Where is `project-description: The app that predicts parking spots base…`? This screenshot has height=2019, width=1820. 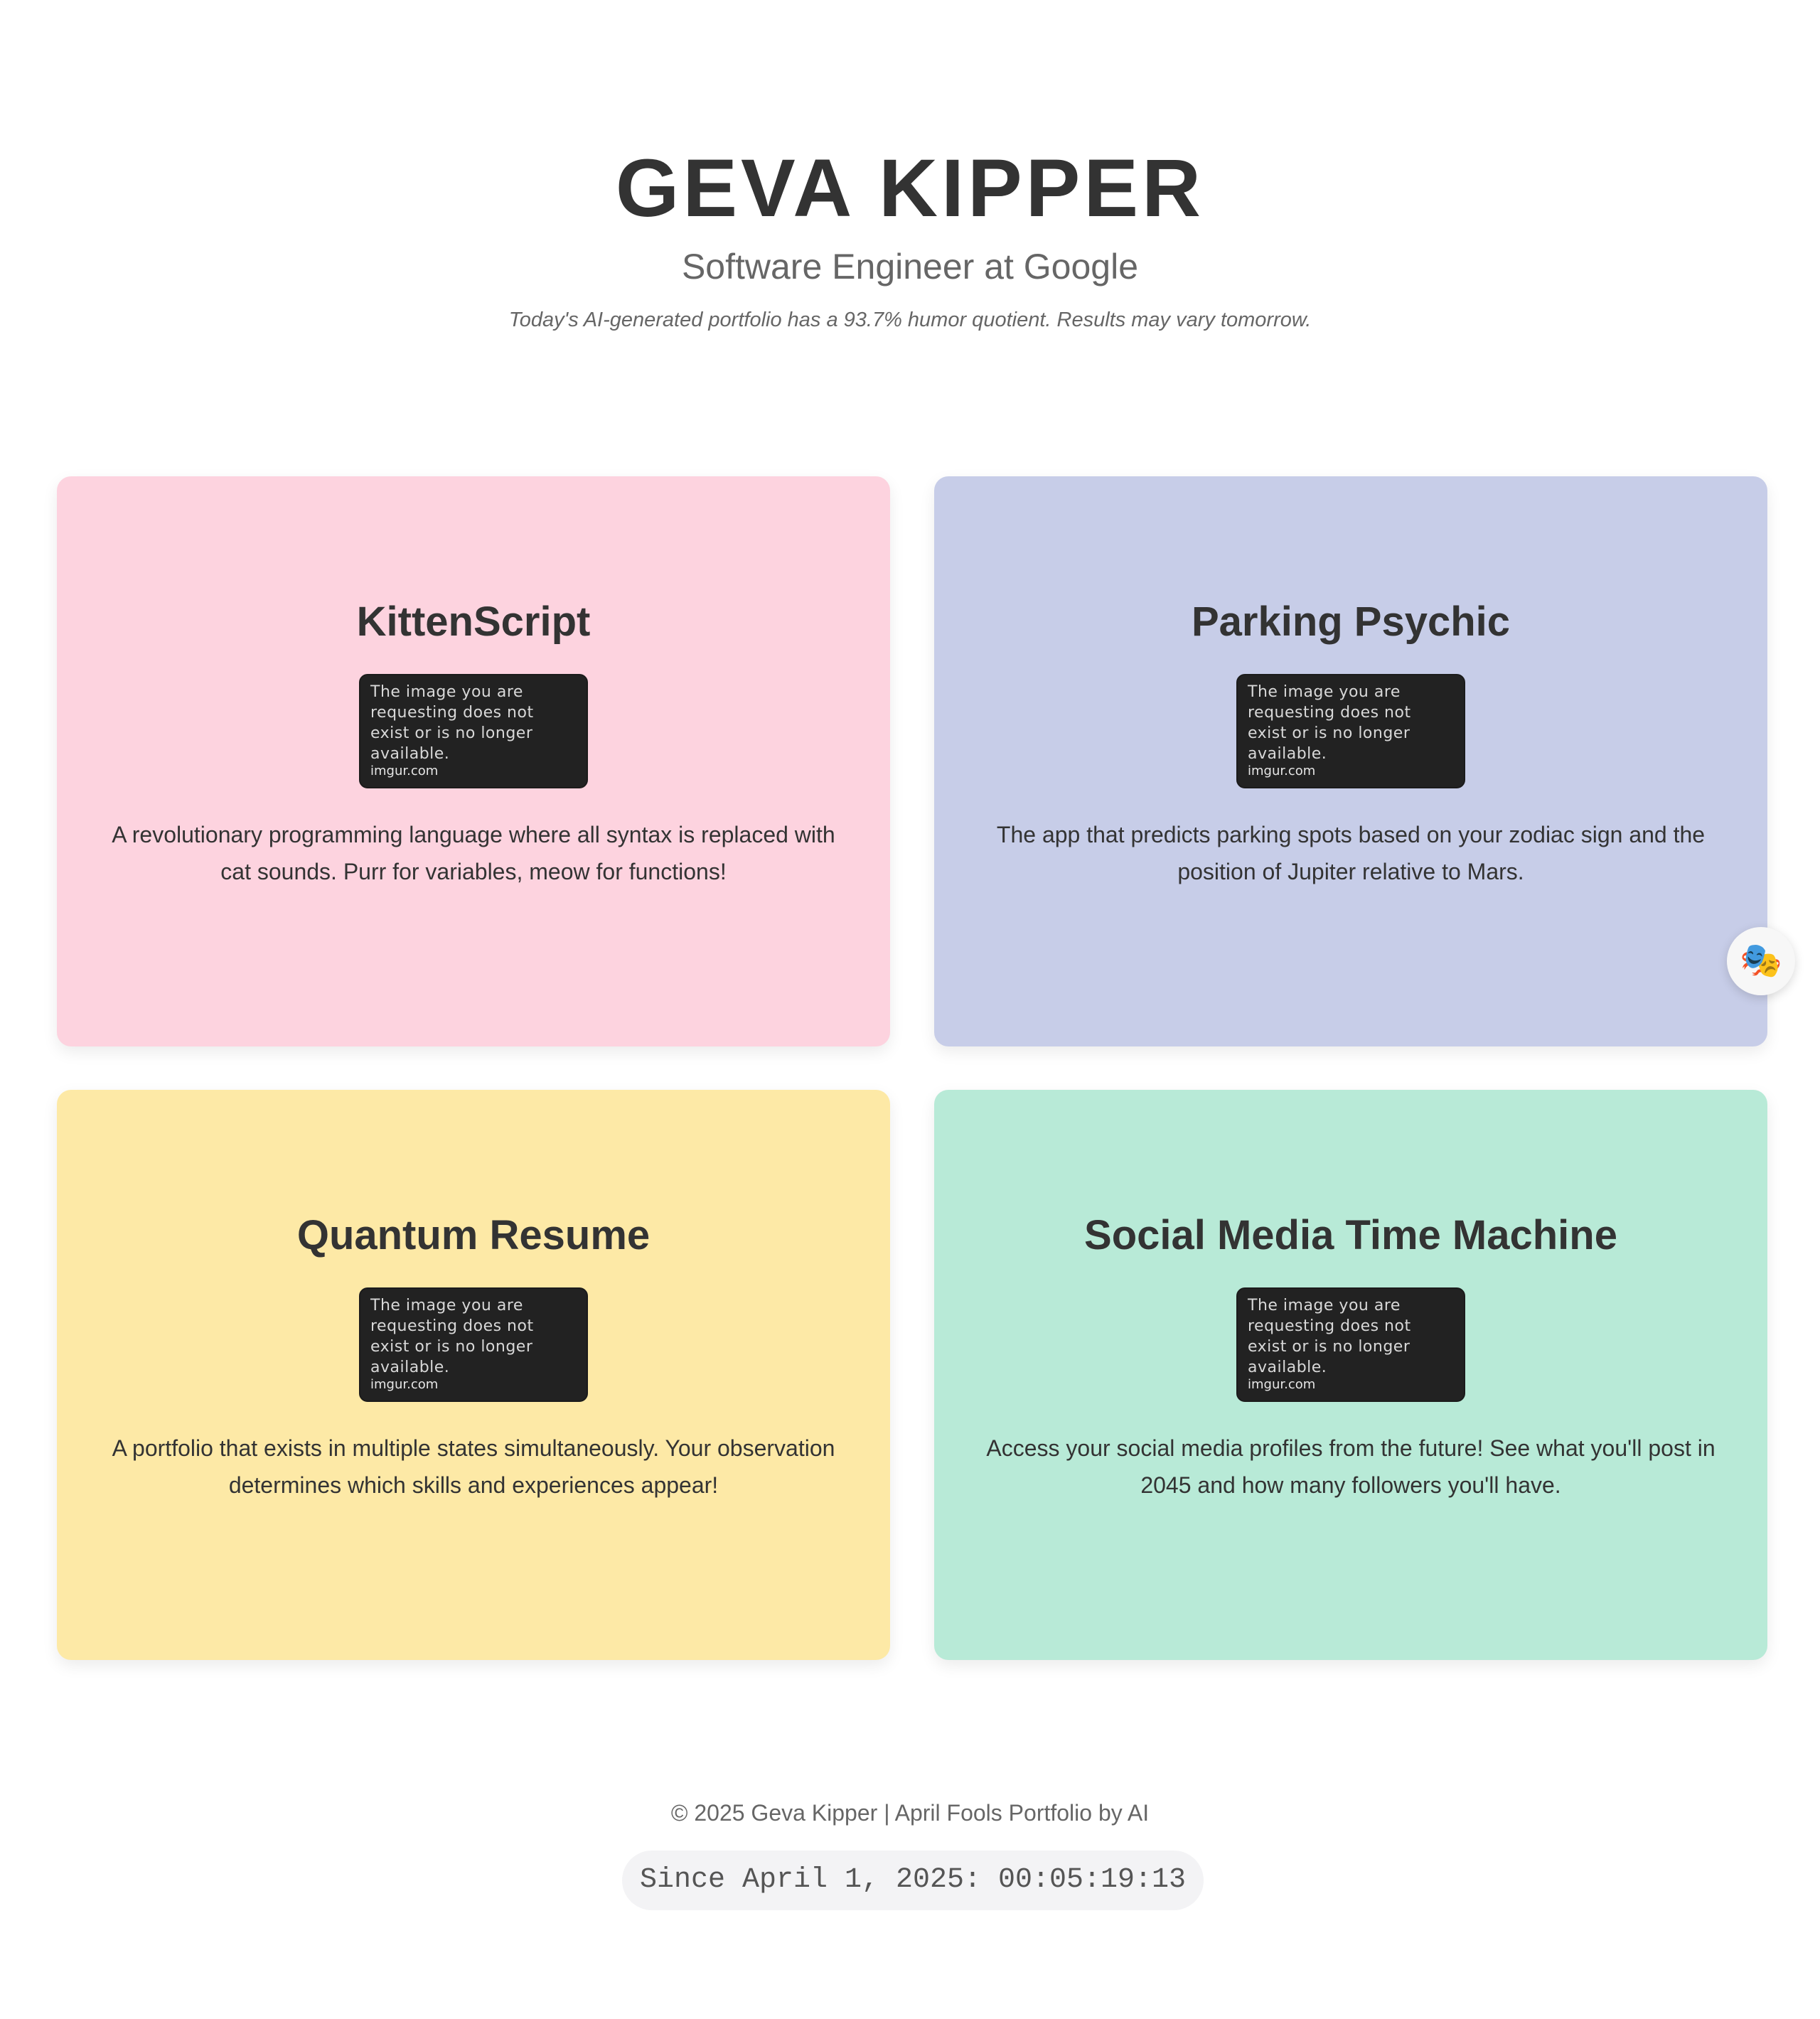
project-description: The app that predicts parking spots base… is located at coordinates (1351, 853).